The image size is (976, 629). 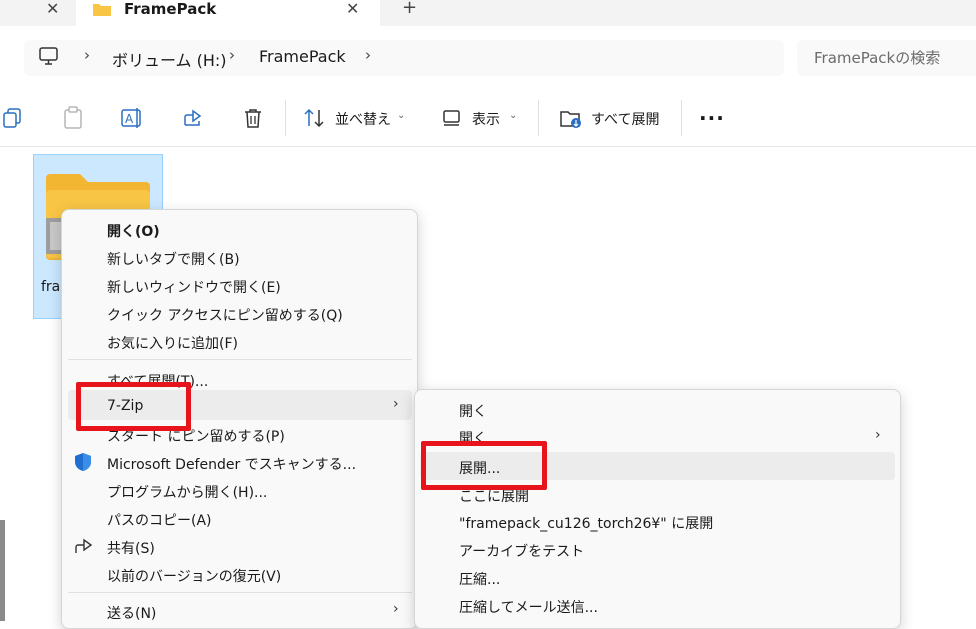 What do you see at coordinates (173, 259) in the screenshot?
I see `menu-item-open-new-tab: 新しいタブで開く(B)` at bounding box center [173, 259].